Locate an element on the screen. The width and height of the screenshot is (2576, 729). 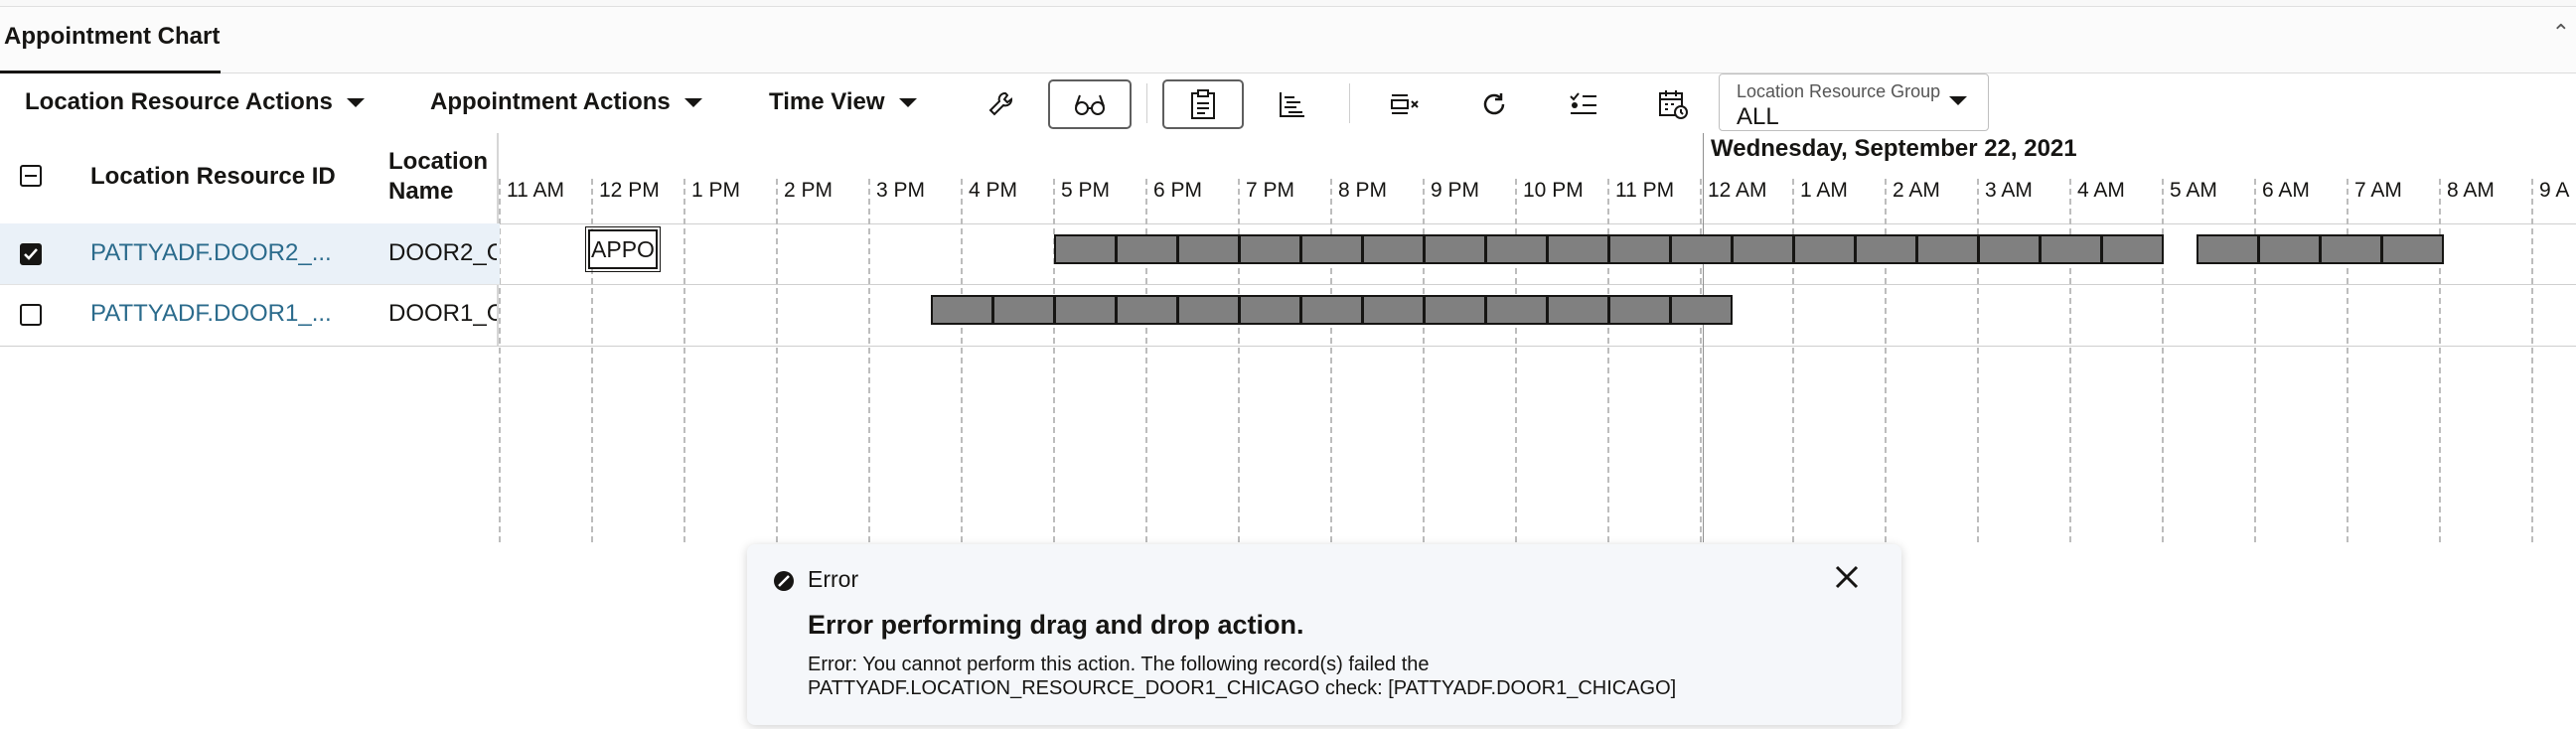
select-all-checkbox is located at coordinates (31, 176).